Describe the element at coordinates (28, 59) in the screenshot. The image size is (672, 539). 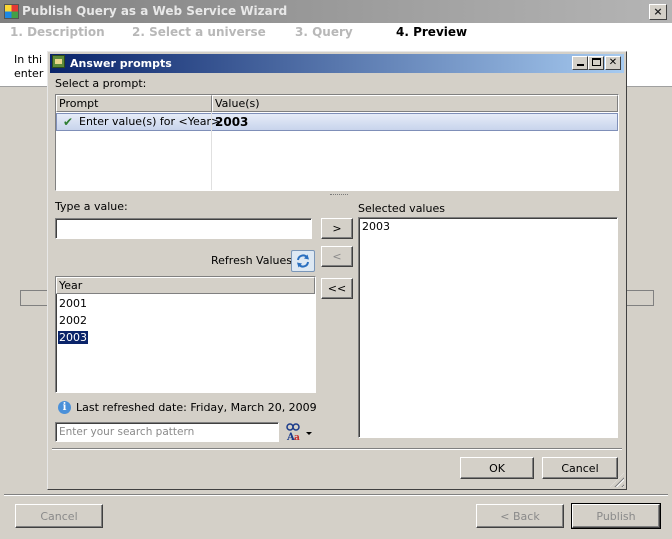
I see `intro-line-1: In thi` at that location.